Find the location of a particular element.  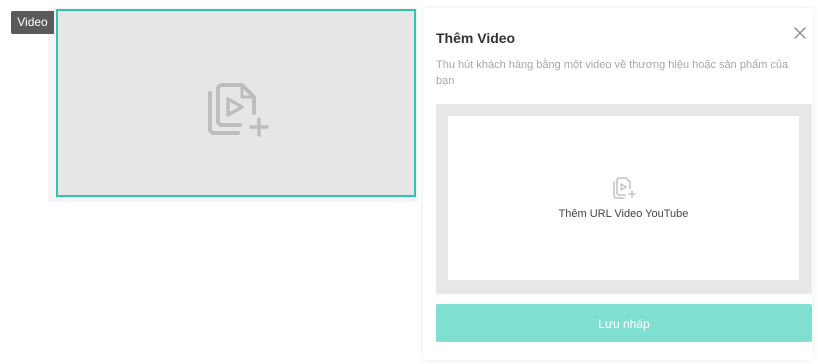

save-draft-button: Lưu nháp is located at coordinates (624, 323).